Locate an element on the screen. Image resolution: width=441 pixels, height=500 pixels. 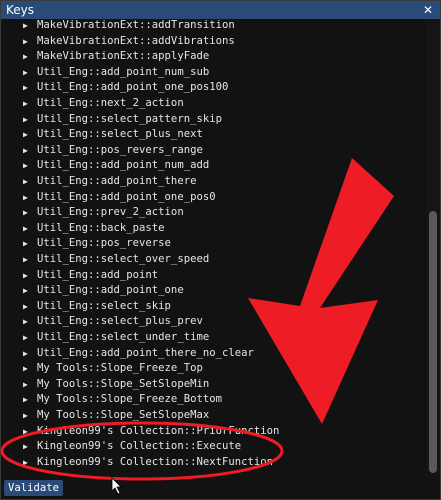
validate-button: Validate is located at coordinates (34, 488).